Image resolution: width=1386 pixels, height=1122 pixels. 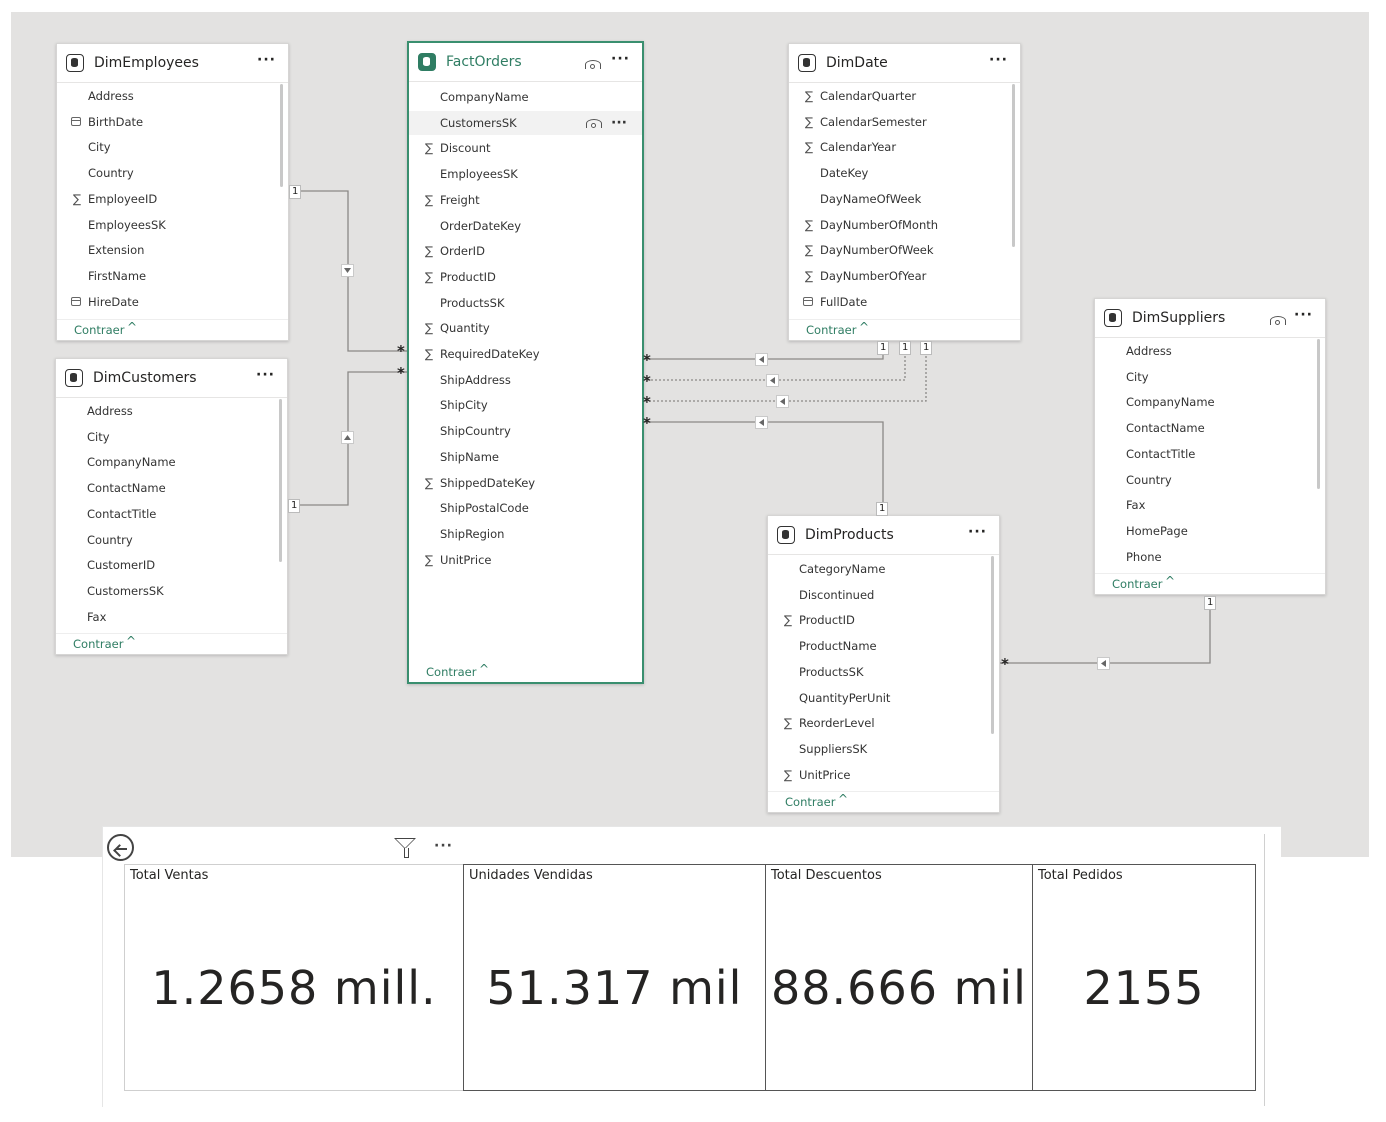 What do you see at coordinates (904, 173) in the screenshot?
I see `field-row: DateKey` at bounding box center [904, 173].